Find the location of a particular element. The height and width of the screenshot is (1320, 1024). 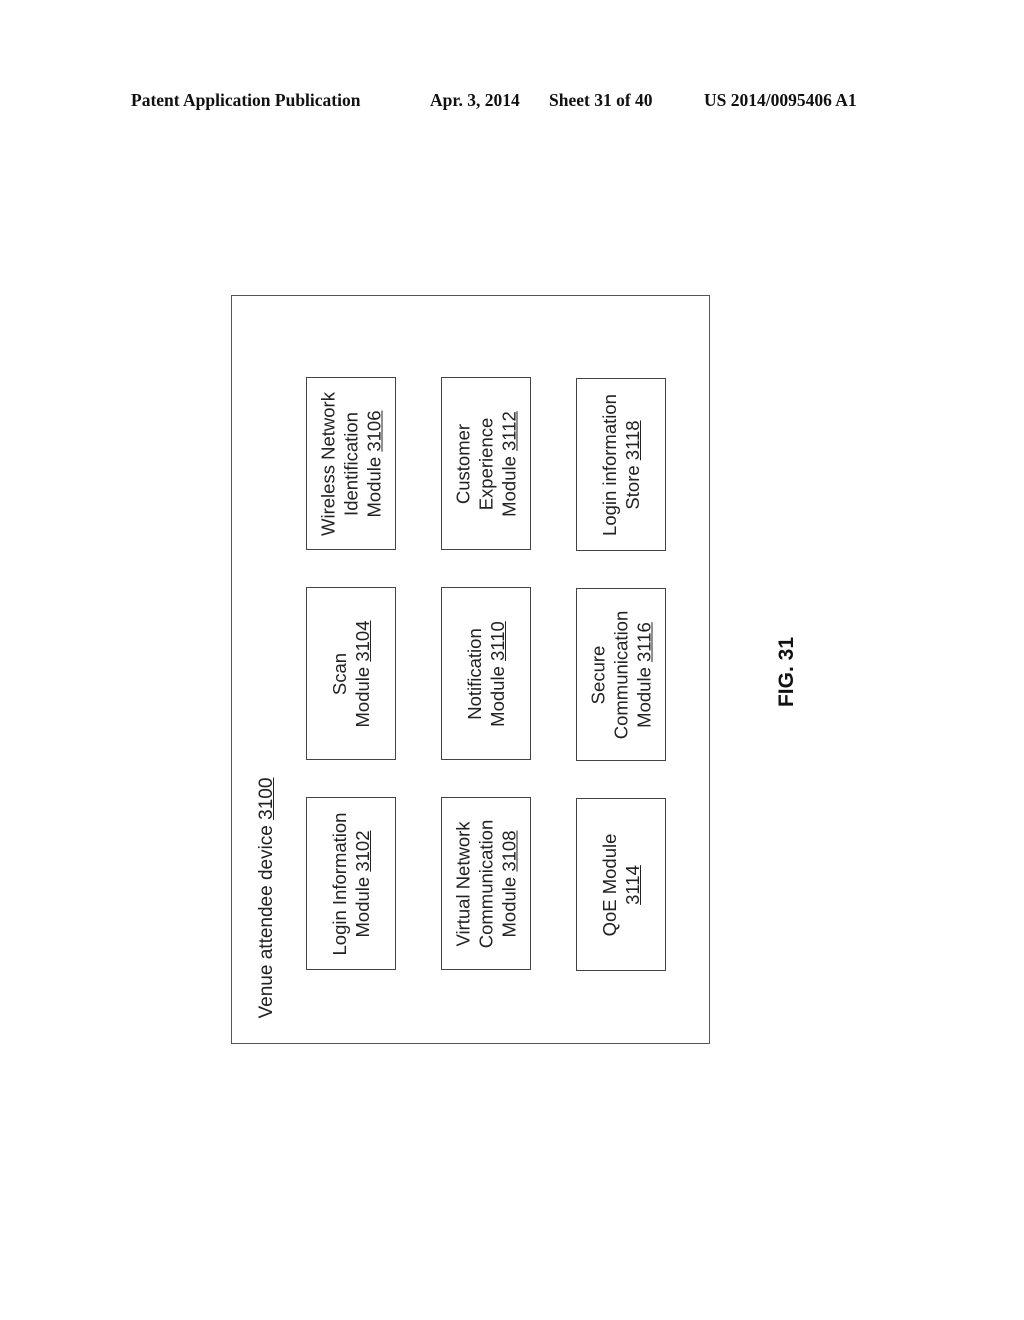

module-name: Notification is located at coordinates (474, 673).